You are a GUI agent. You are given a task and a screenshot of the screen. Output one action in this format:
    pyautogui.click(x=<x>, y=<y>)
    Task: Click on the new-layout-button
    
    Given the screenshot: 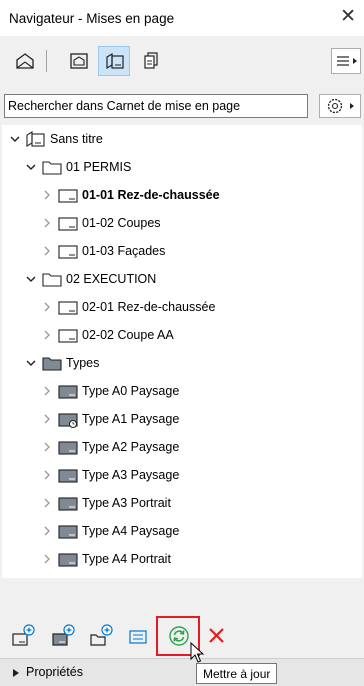 What is the action you would take?
    pyautogui.click(x=23, y=636)
    